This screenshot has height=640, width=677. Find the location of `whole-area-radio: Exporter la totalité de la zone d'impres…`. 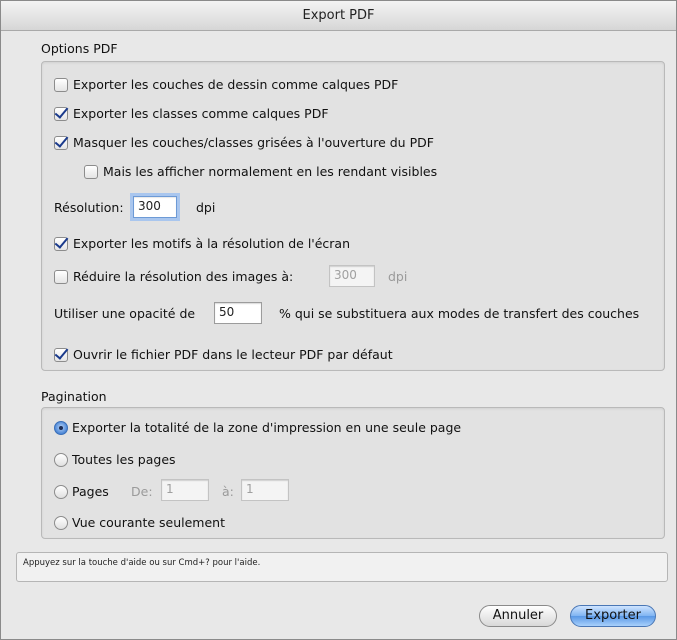

whole-area-radio: Exporter la totalité de la zone d'impres… is located at coordinates (257, 427).